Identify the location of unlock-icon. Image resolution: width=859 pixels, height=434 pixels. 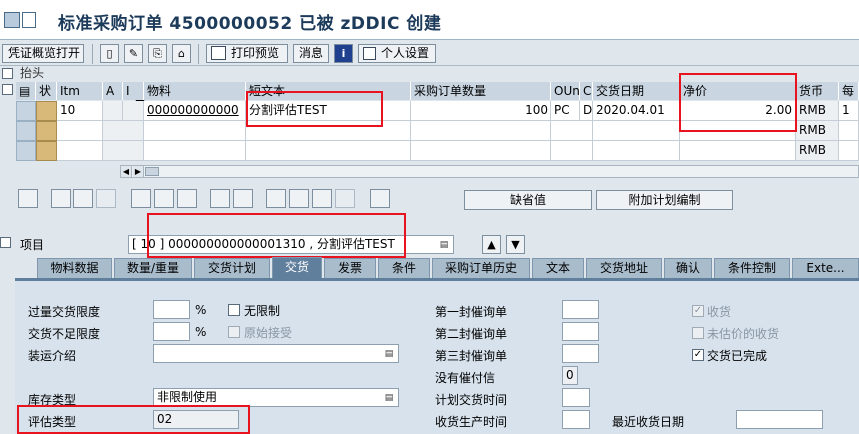
(187, 198).